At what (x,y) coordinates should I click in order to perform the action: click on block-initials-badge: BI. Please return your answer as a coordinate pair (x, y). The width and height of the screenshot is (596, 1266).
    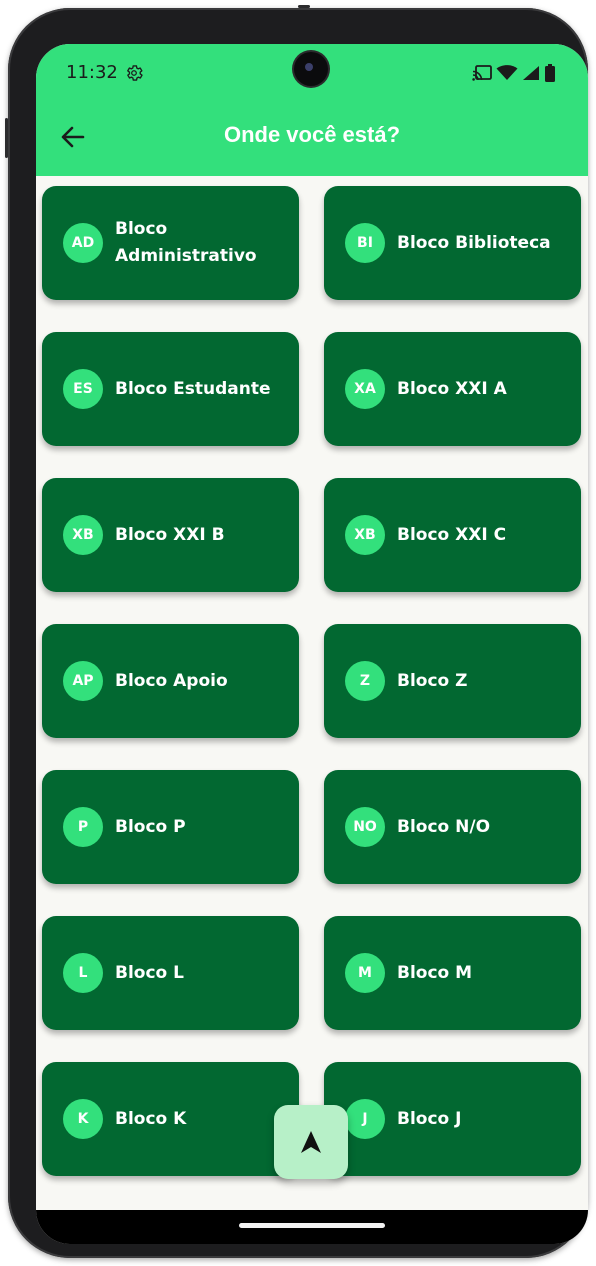
    Looking at the image, I should click on (365, 243).